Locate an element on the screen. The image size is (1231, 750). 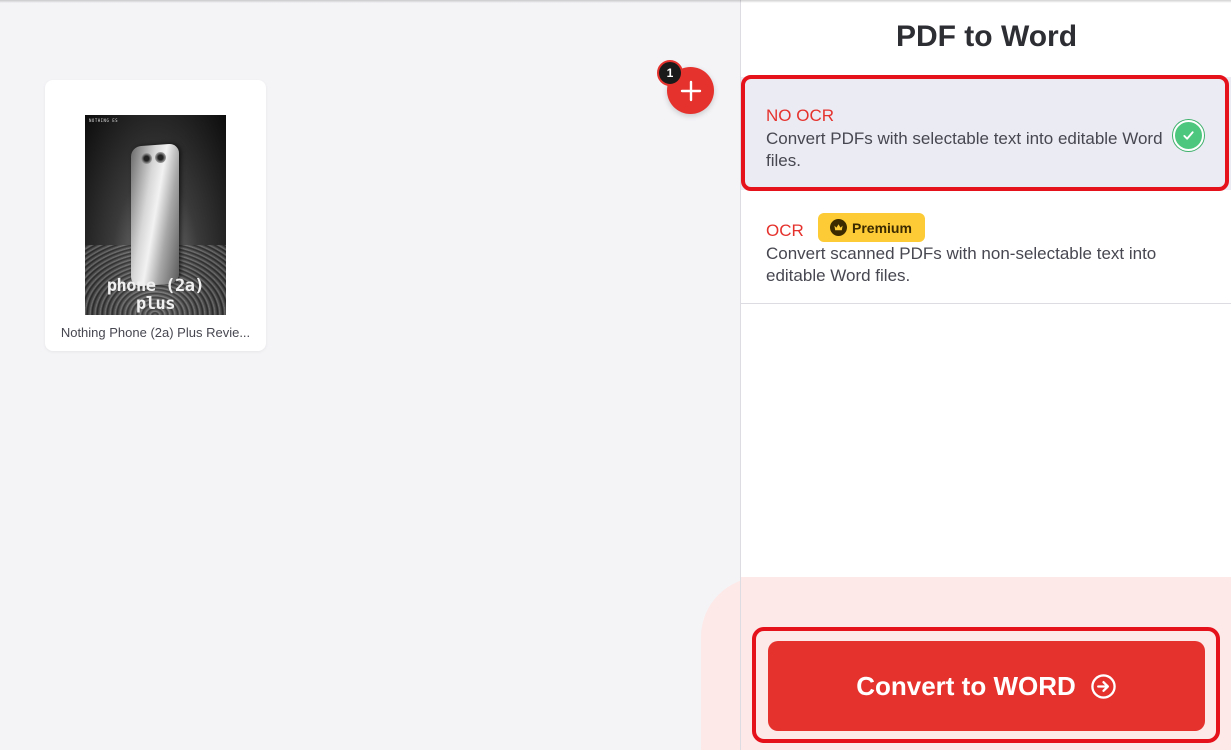
file-count-badge: 1 is located at coordinates (670, 73).